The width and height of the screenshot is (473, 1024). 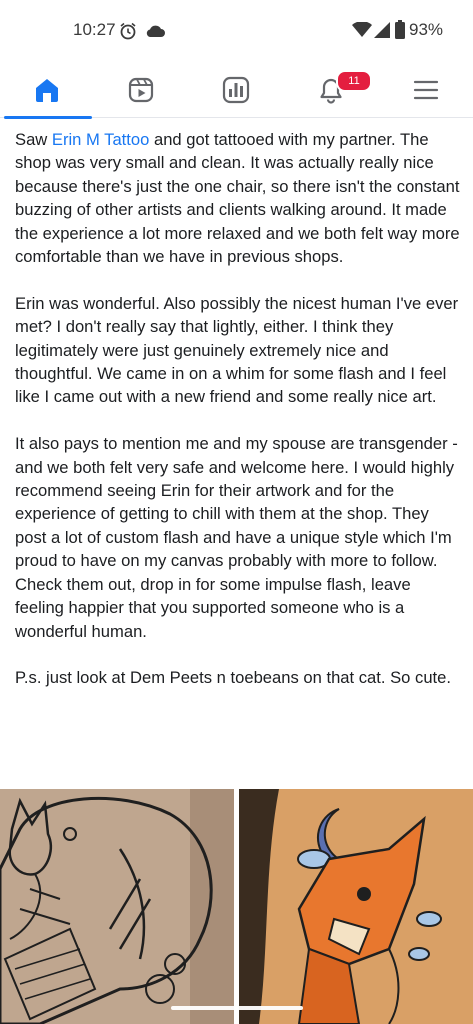 I want to click on menu-icon, so click(x=426, y=90).